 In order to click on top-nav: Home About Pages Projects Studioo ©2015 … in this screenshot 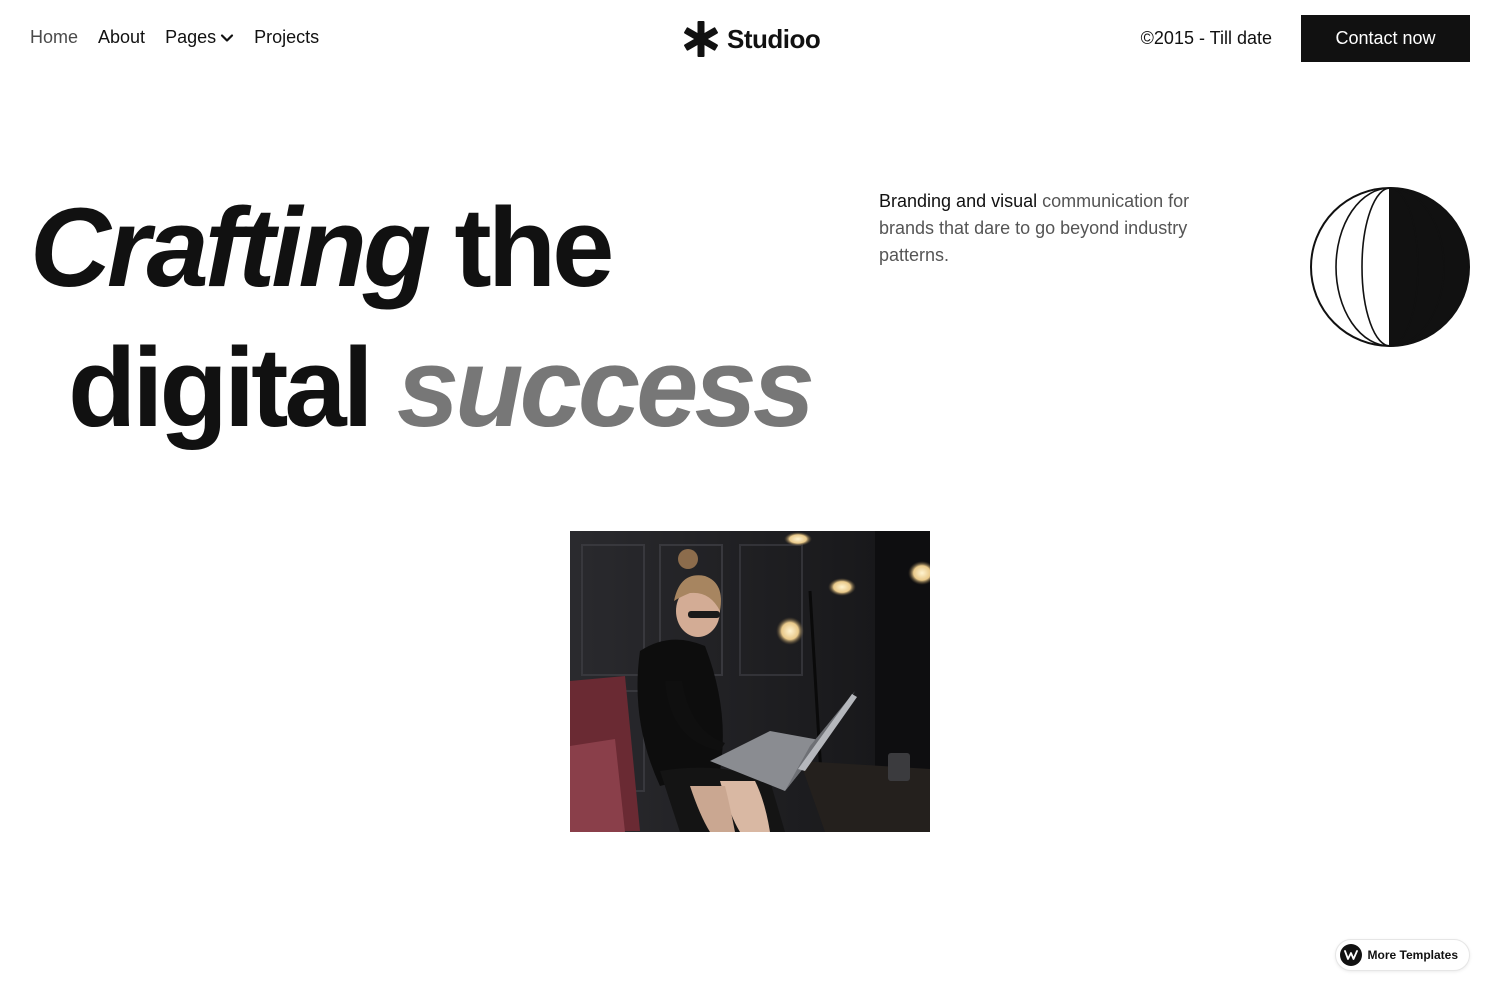, I will do `click(750, 39)`.